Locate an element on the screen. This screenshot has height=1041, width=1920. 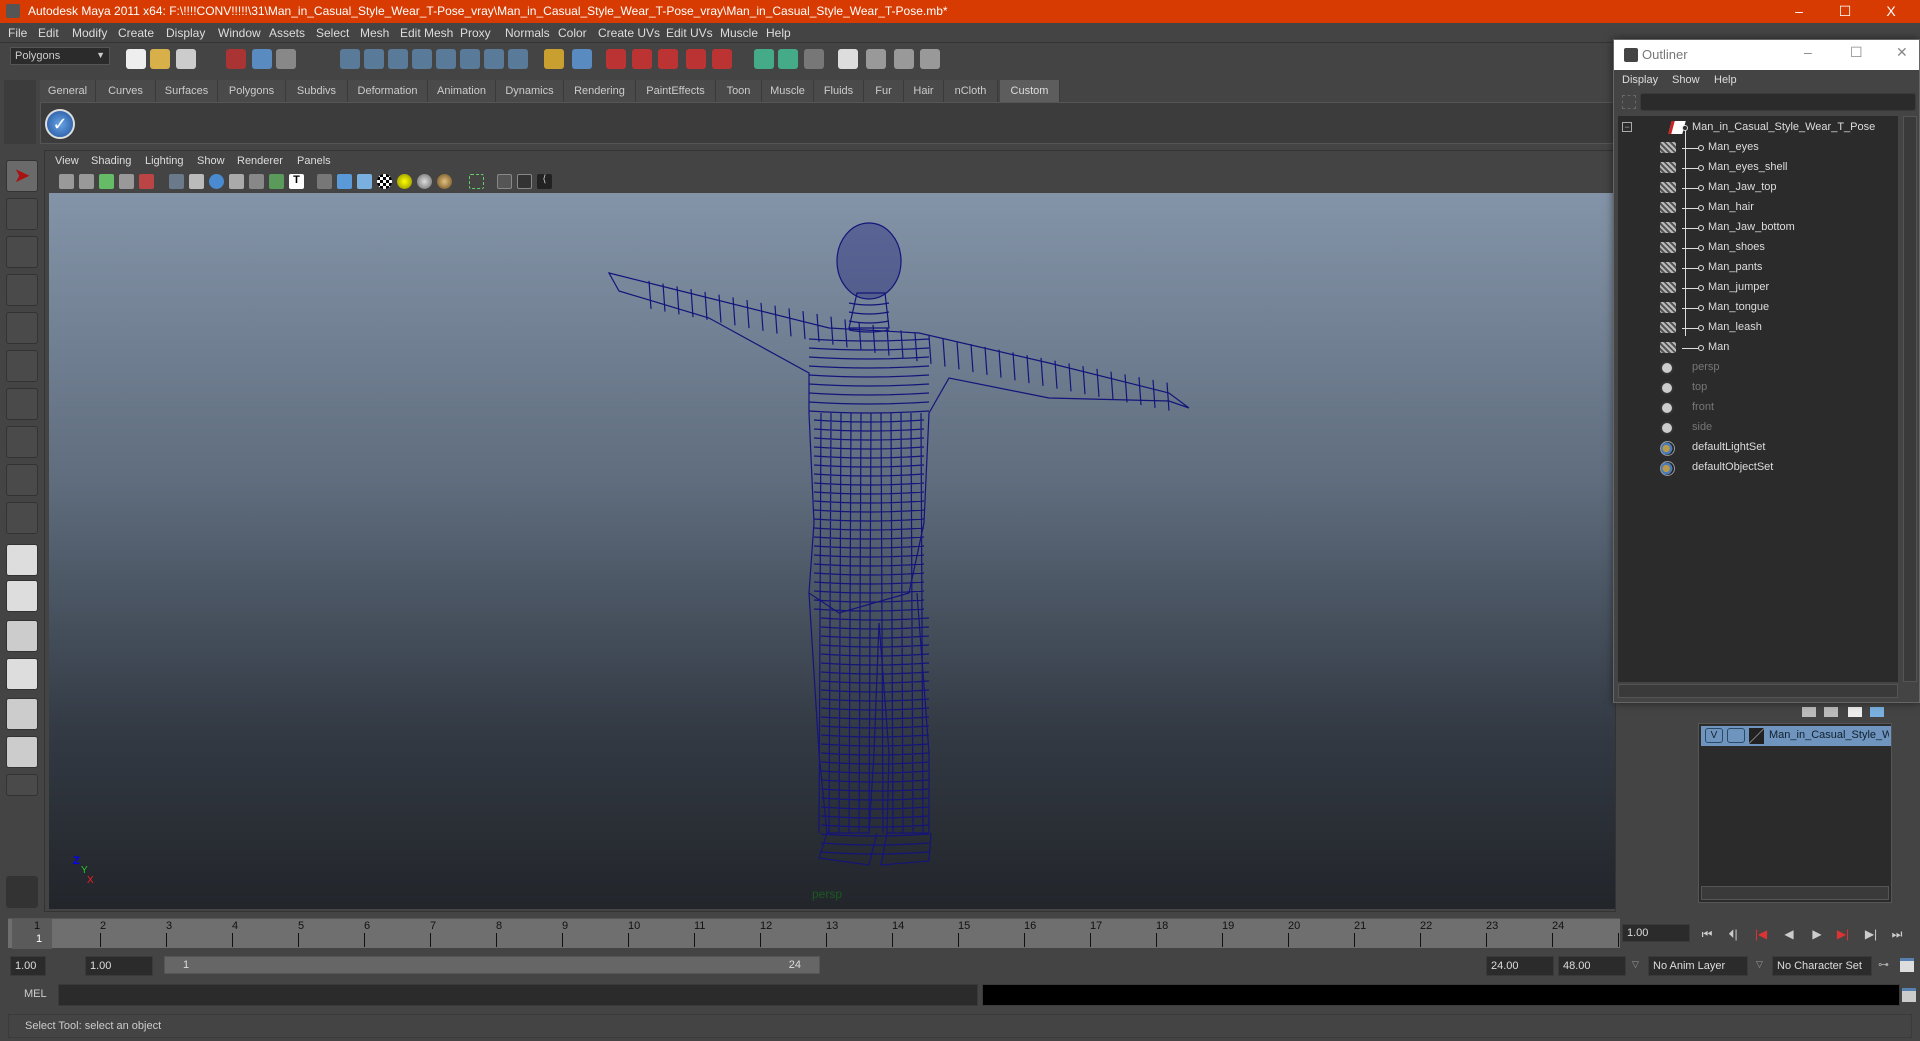
tab-hair: Hair is located at coordinates (924, 91).